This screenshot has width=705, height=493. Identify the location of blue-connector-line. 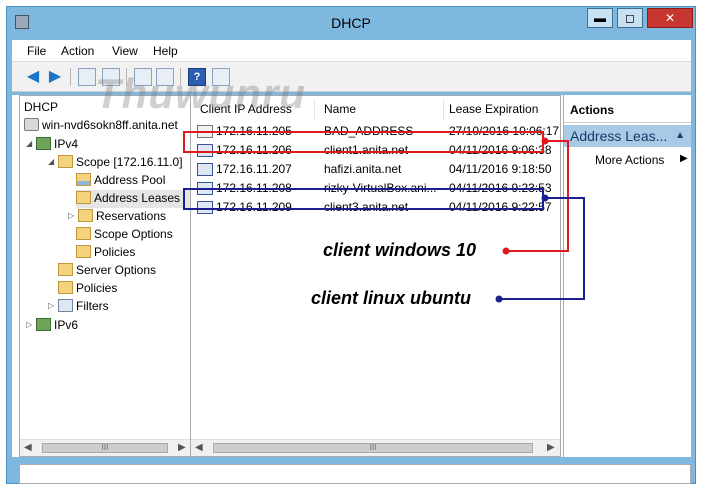
(542, 248).